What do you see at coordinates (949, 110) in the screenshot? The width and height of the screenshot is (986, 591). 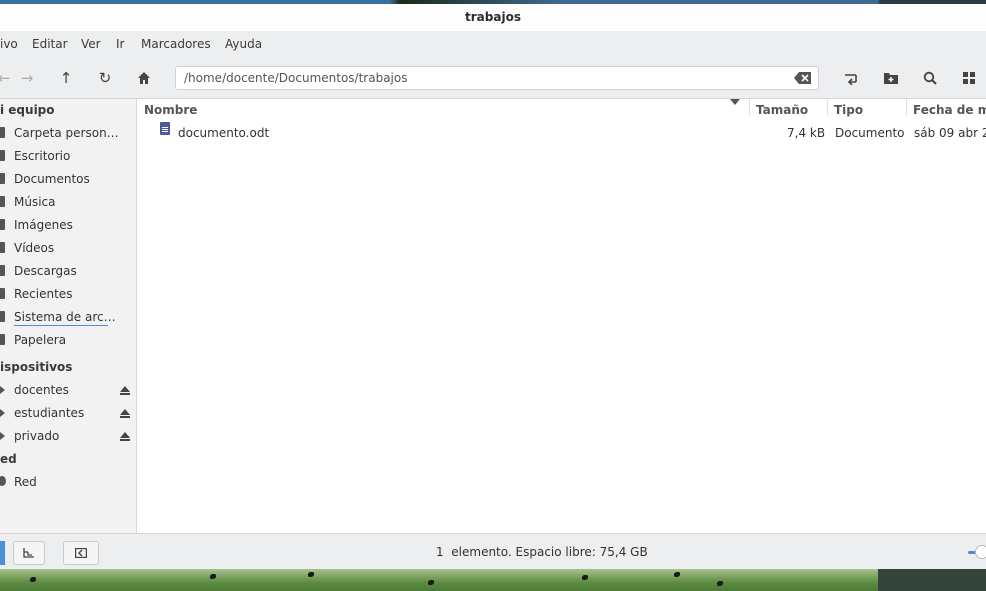 I see `column-date: Fecha de mo` at bounding box center [949, 110].